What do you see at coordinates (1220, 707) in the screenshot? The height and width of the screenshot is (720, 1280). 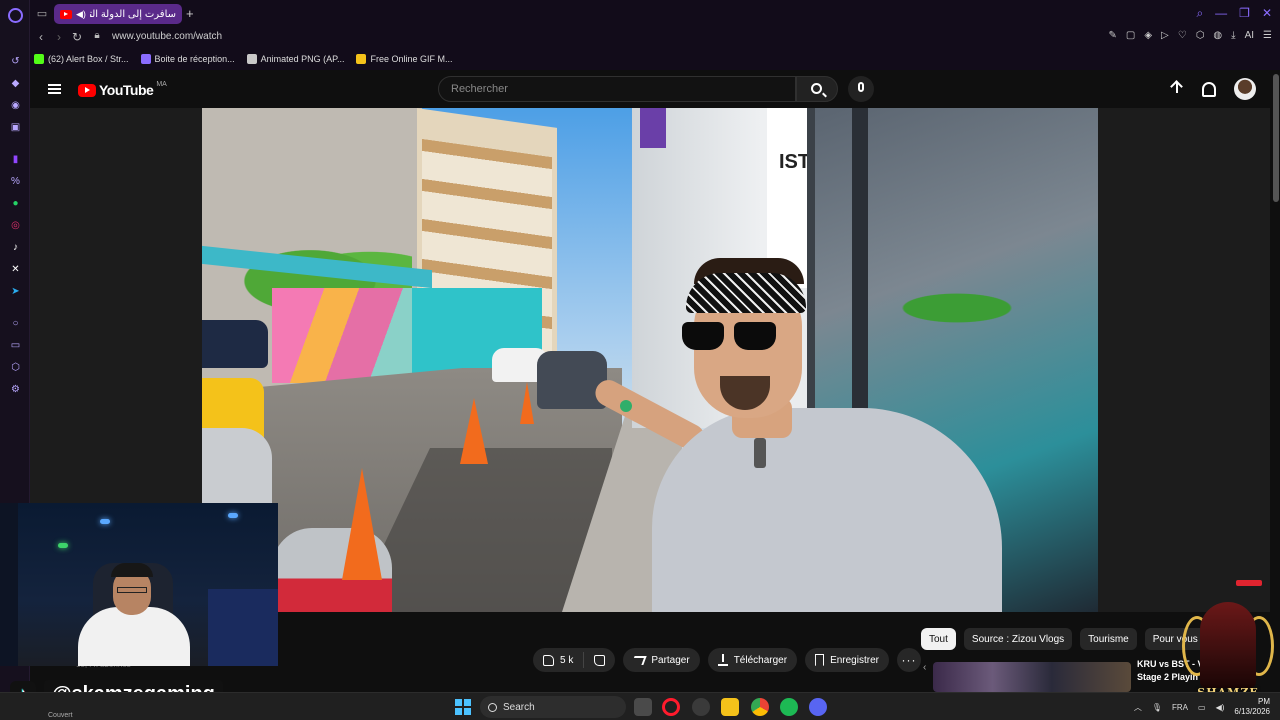 I see `volume-icon: ◀)` at bounding box center [1220, 707].